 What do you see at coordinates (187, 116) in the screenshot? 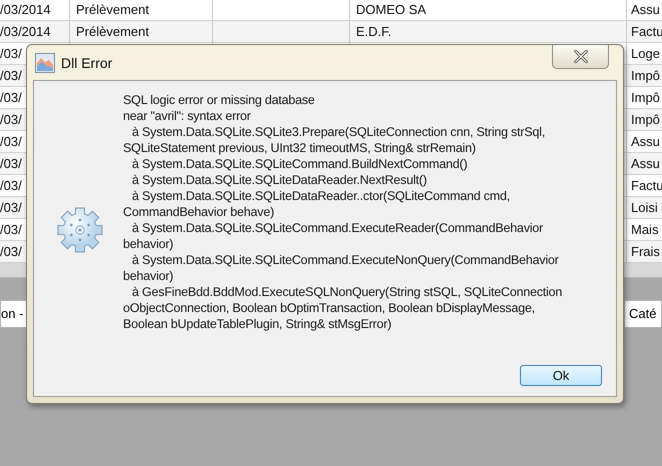
I see `error-message-line: near "avril": syntax error` at bounding box center [187, 116].